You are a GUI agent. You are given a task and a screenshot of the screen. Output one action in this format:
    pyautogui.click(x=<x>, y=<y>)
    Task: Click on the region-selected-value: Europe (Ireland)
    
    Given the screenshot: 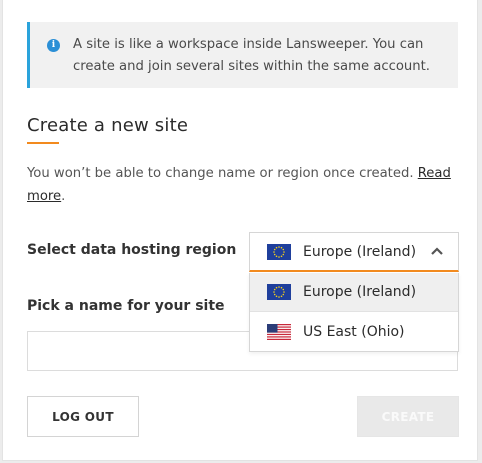 What is the action you would take?
    pyautogui.click(x=360, y=251)
    